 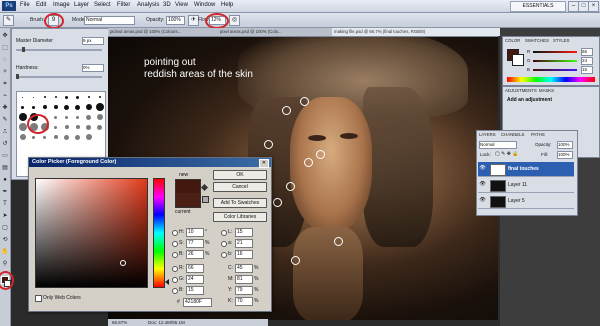 I want to click on menu-view: View, so click(x=181, y=5).